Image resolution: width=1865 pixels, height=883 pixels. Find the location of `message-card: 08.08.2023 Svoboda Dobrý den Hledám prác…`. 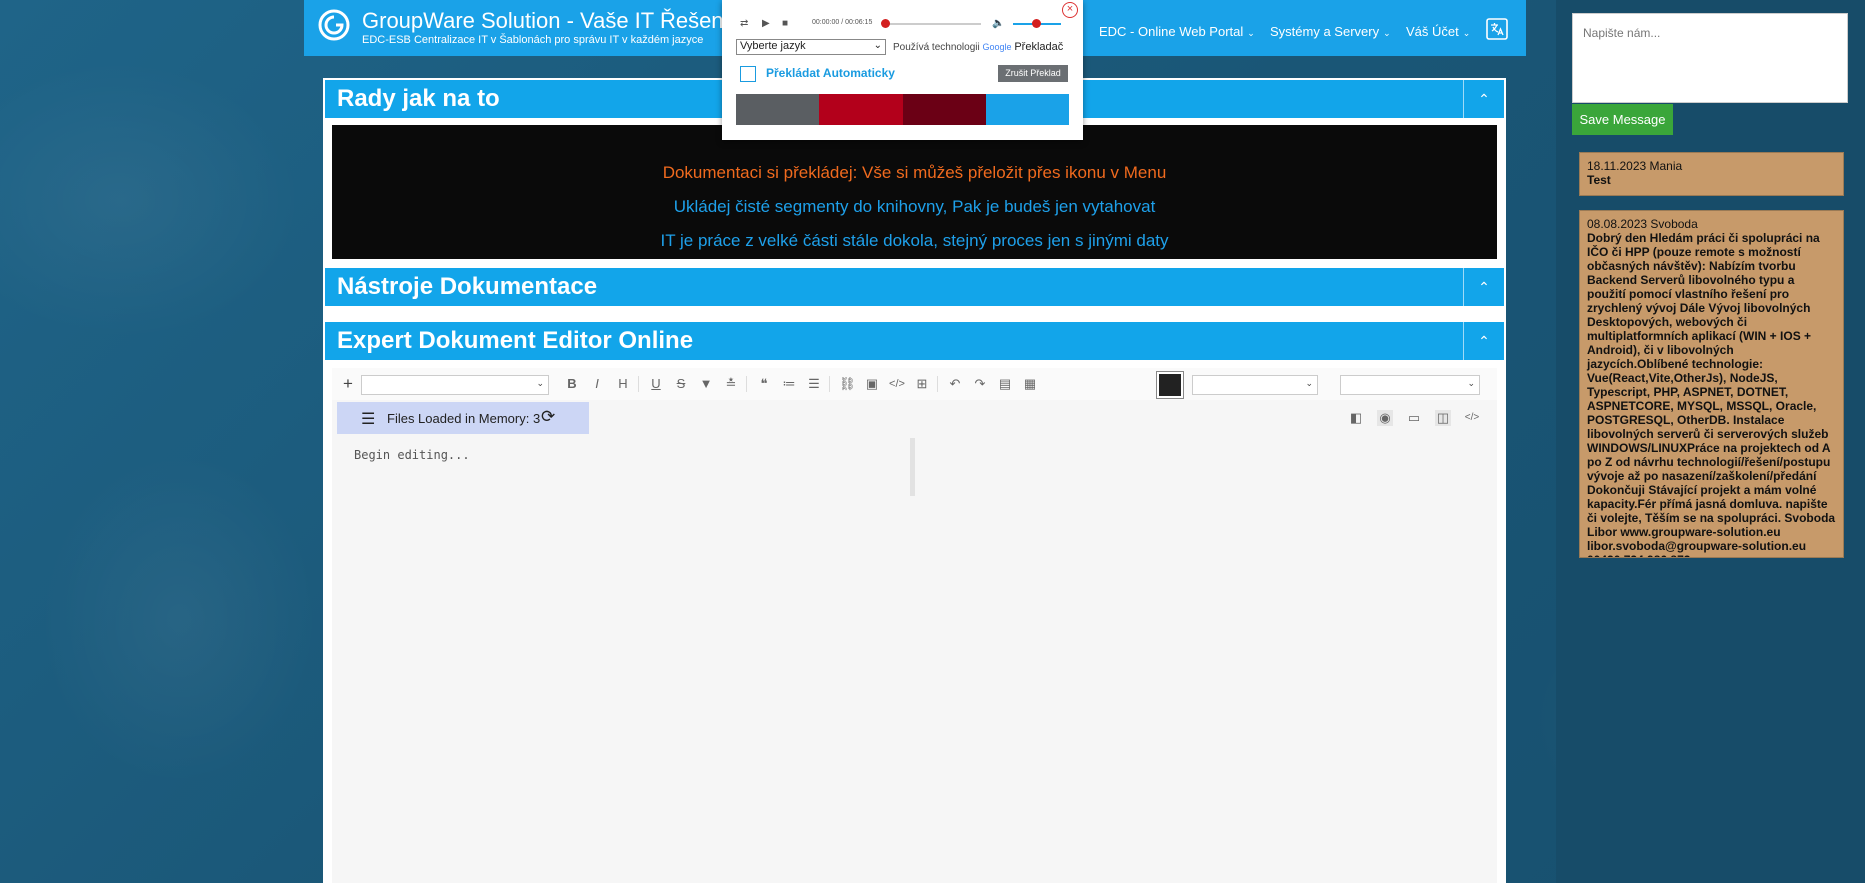

message-card: 08.08.2023 Svoboda Dobrý den Hledám prác… is located at coordinates (1711, 384).